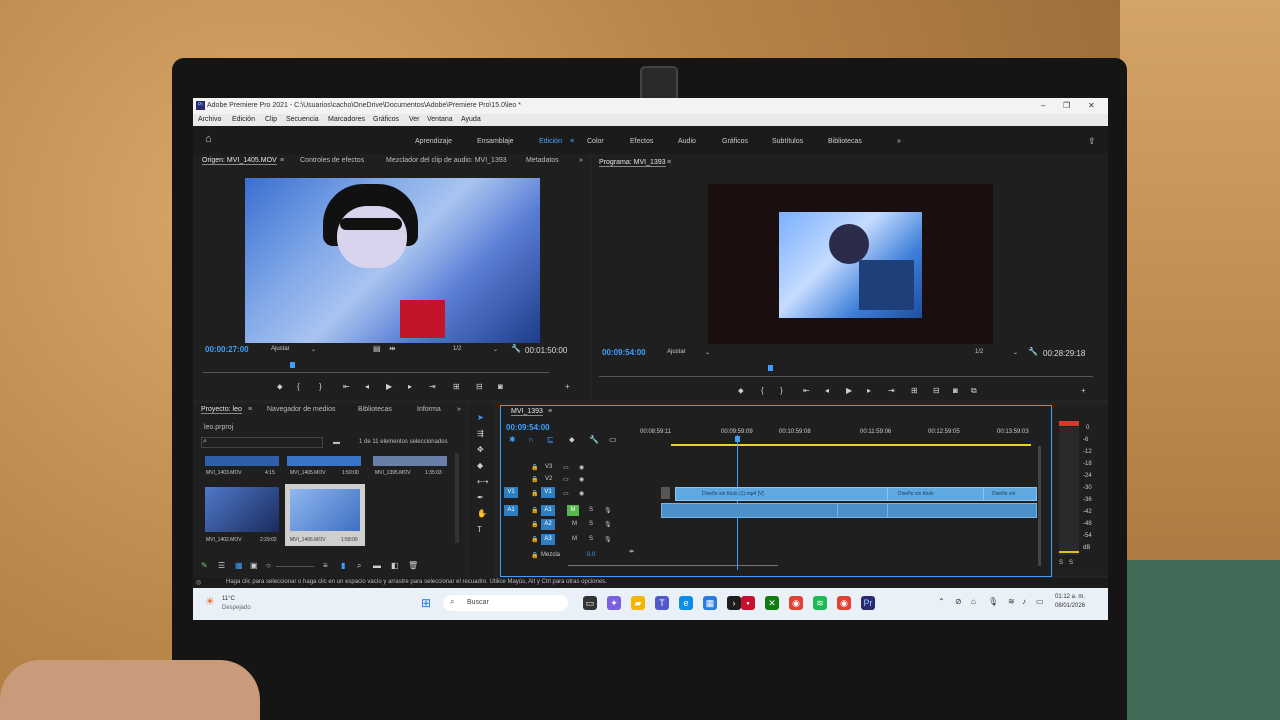  What do you see at coordinates (534, 555) in the screenshot?
I see `mix-lock-icon: 🔒` at bounding box center [534, 555].